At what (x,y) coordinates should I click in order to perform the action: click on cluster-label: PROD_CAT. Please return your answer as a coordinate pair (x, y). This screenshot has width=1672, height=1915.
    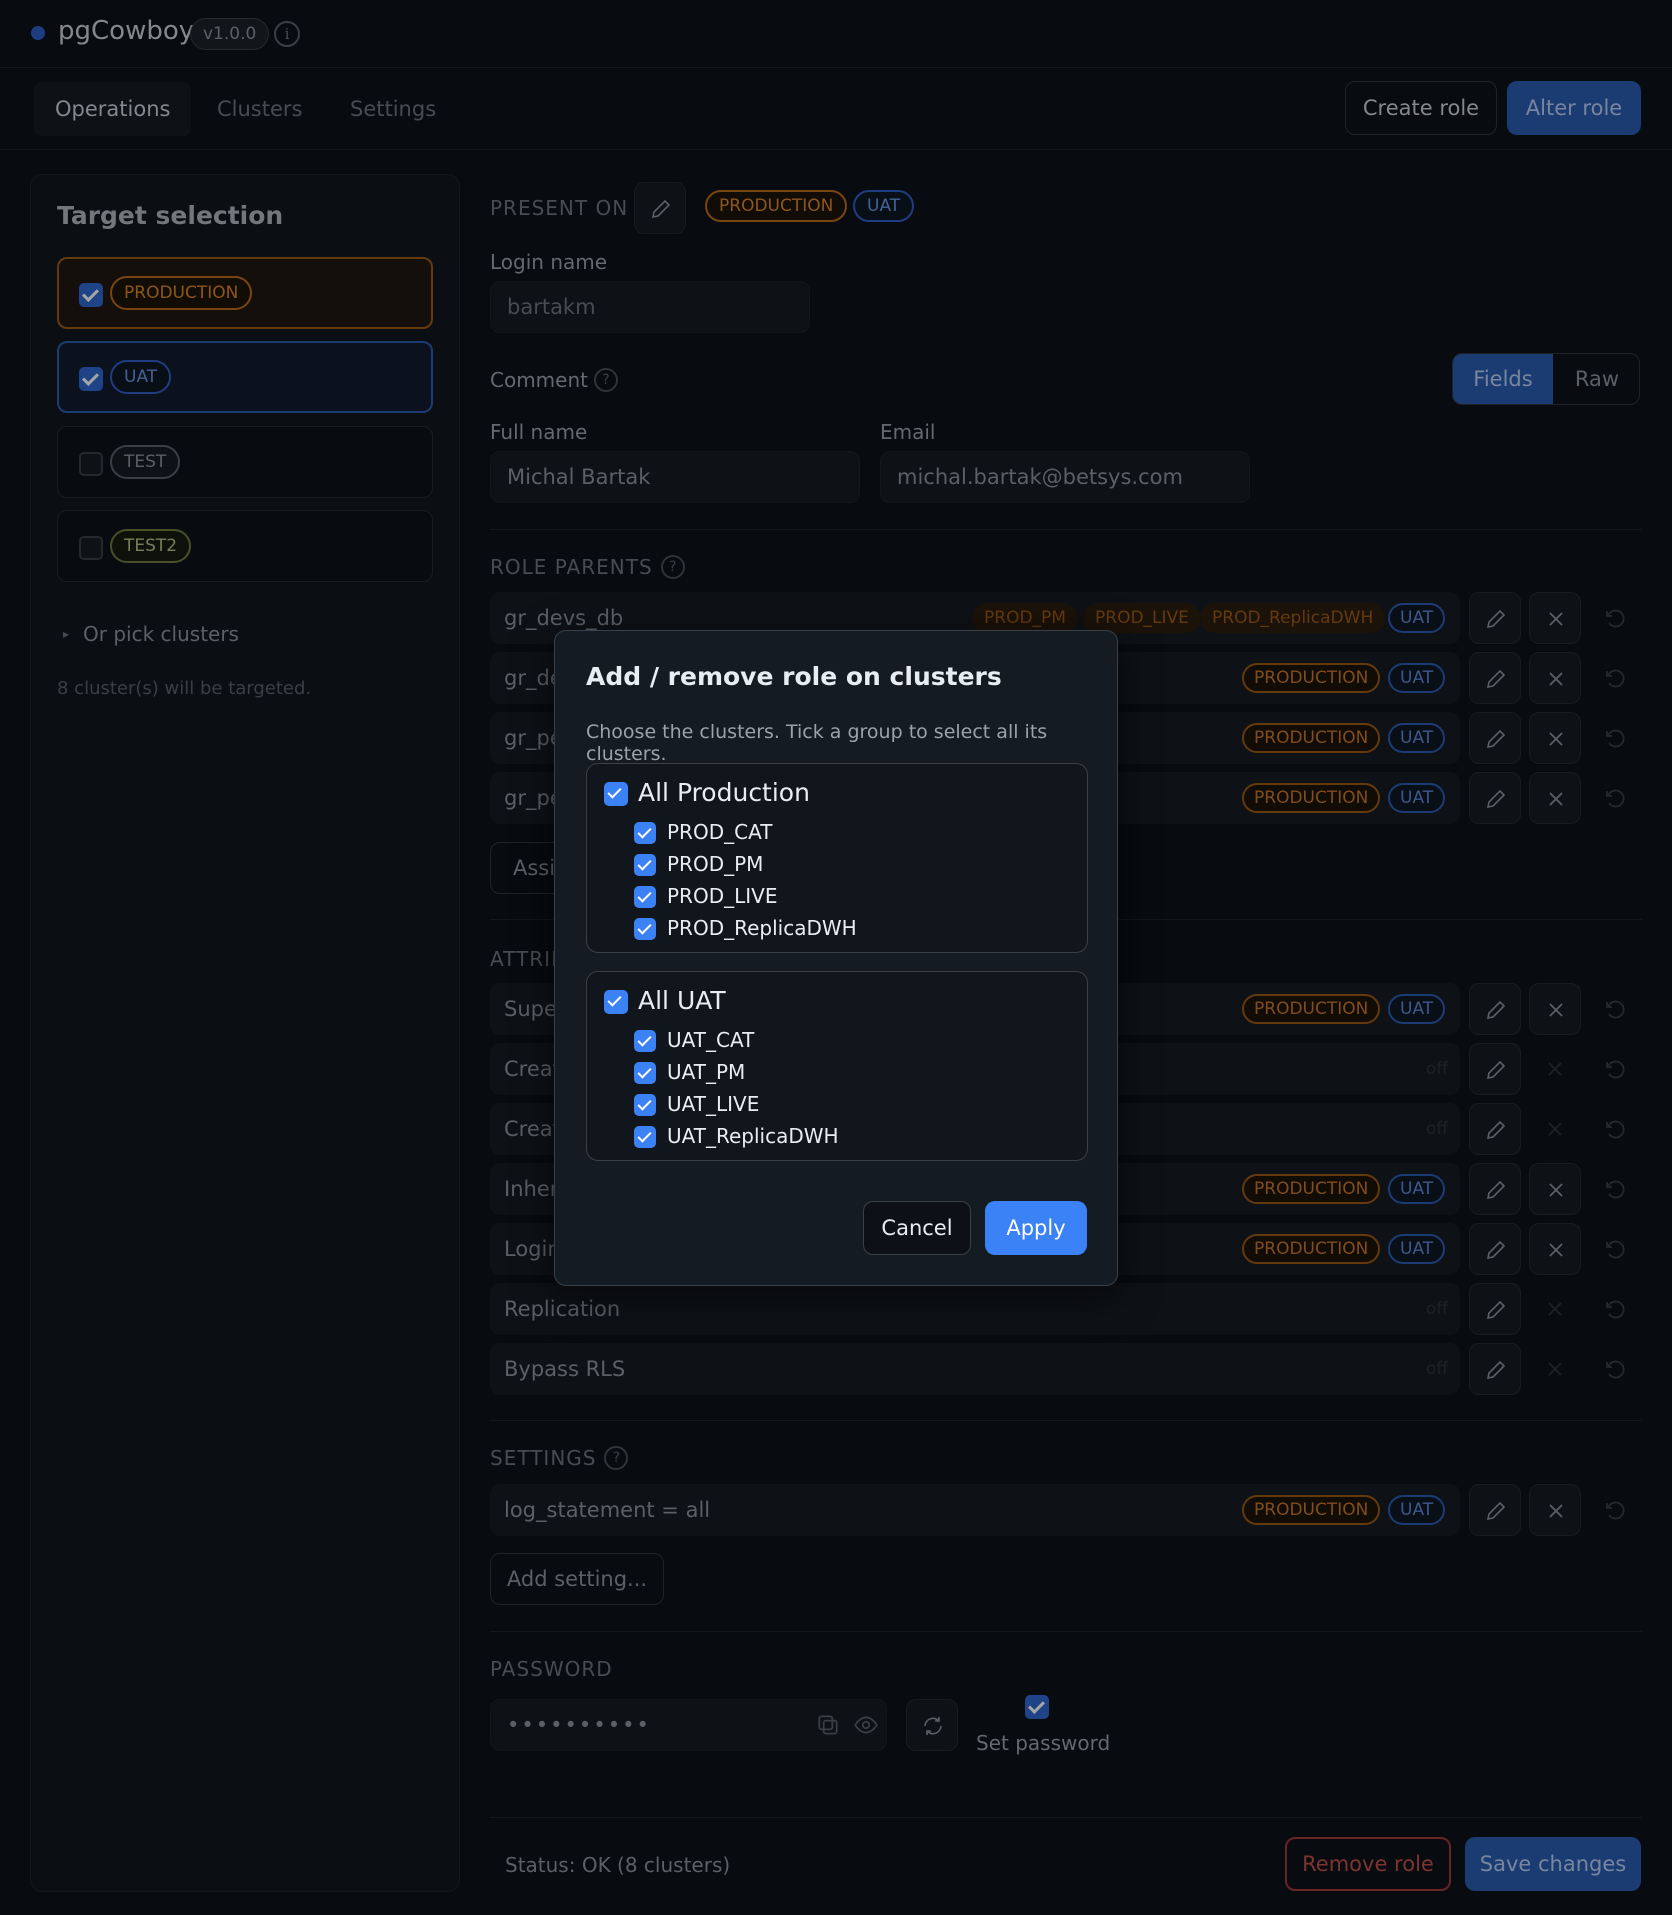
    Looking at the image, I should click on (720, 832).